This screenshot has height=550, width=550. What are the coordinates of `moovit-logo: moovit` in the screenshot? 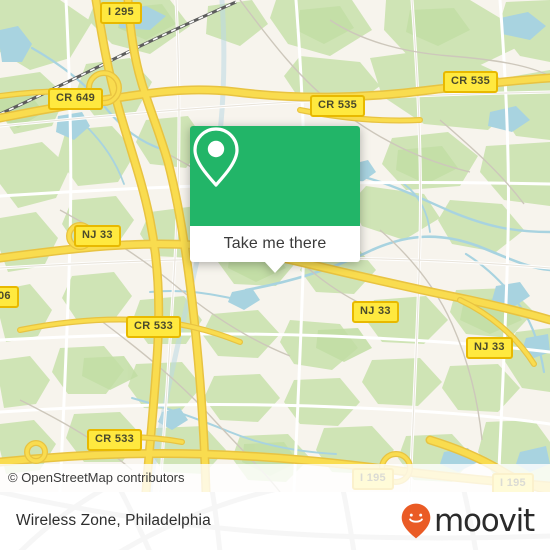 It's located at (468, 520).